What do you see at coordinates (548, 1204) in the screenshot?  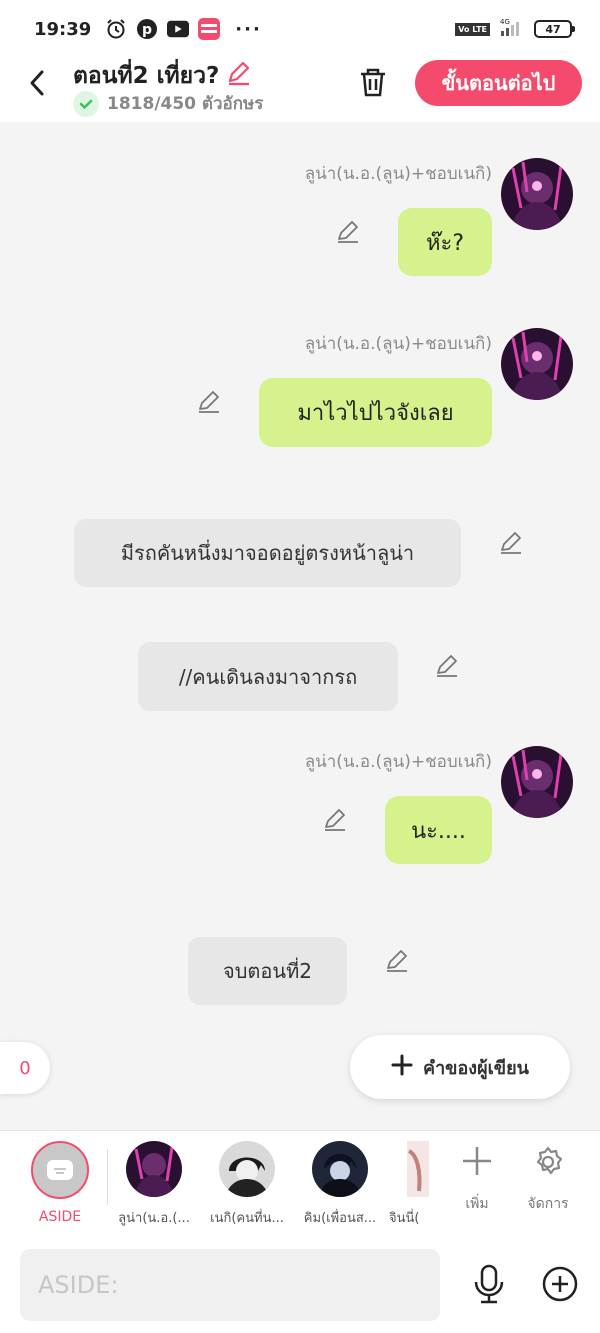 I see `manage-characters-label: จัดการ` at bounding box center [548, 1204].